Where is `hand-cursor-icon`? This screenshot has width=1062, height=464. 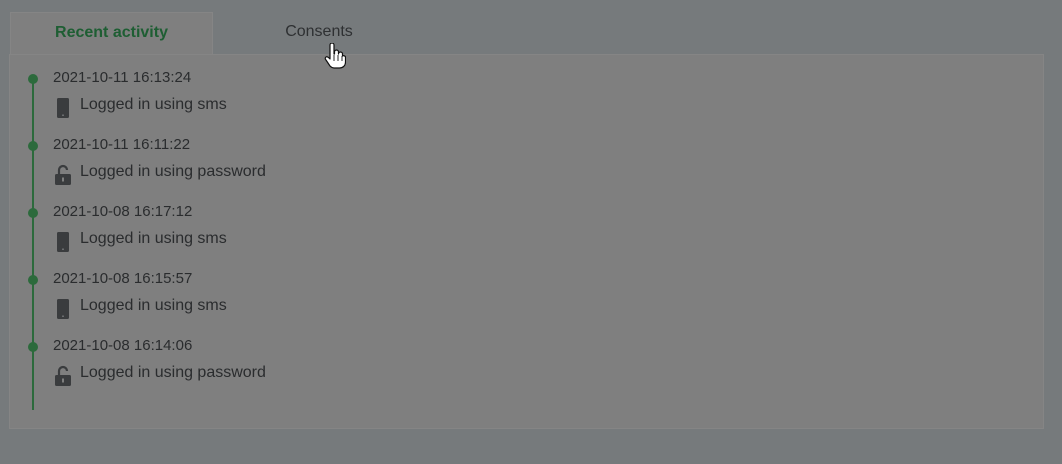
hand-cursor-icon is located at coordinates (335, 56).